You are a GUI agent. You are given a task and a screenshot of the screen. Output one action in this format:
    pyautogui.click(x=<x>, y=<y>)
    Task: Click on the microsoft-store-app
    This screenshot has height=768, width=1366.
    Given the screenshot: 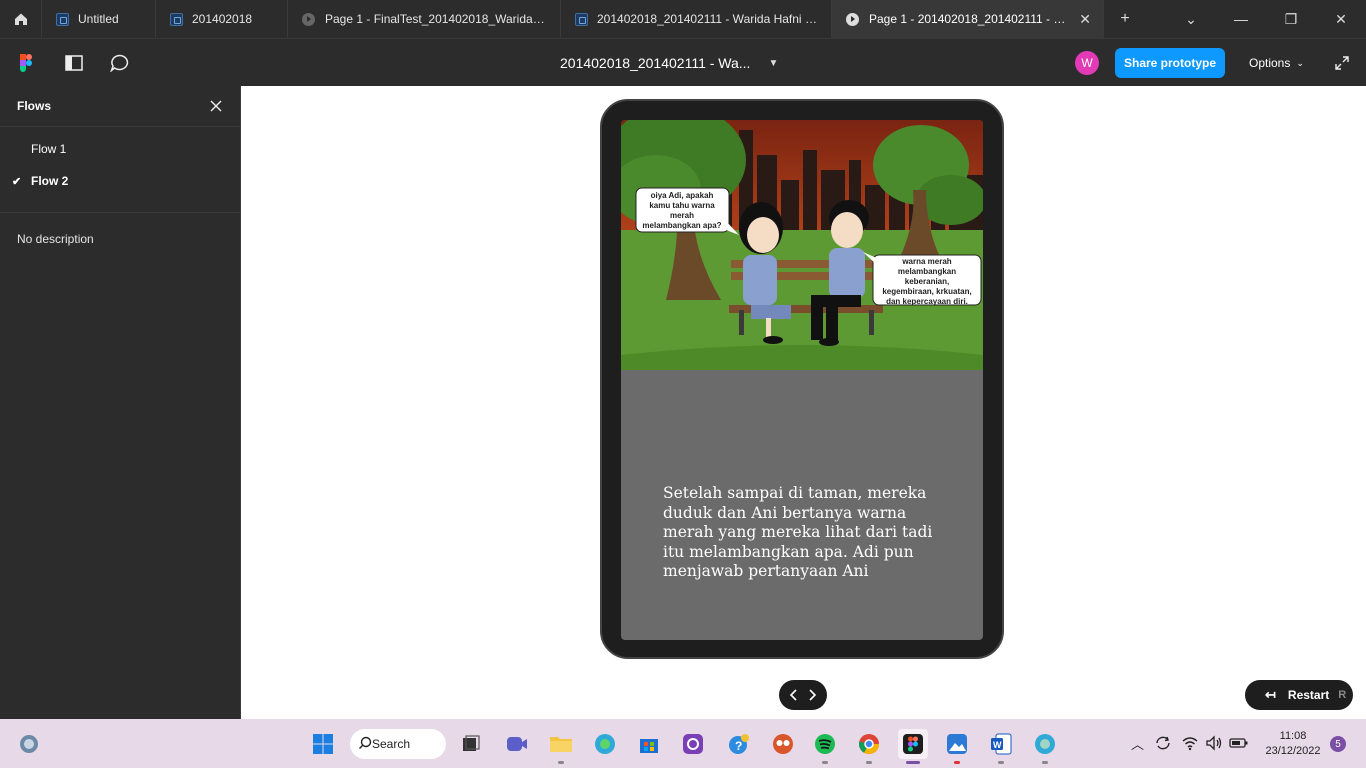 What is the action you would take?
    pyautogui.click(x=649, y=744)
    